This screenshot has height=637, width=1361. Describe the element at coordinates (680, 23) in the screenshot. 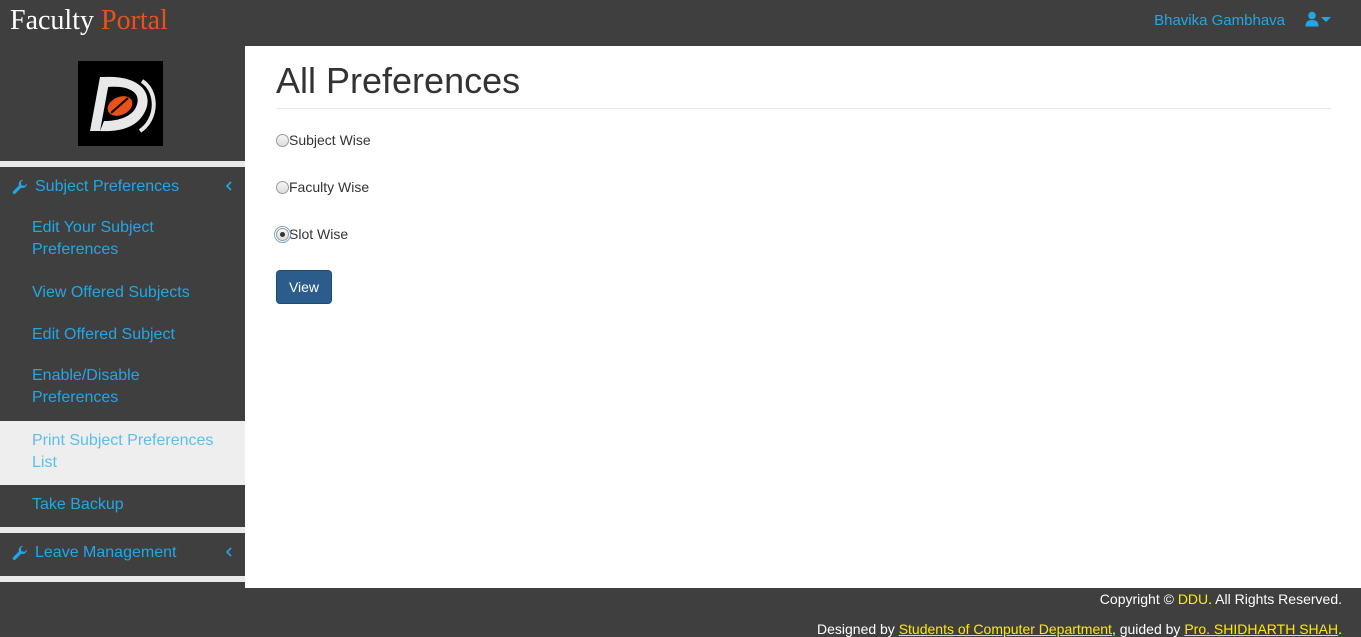

I see `top-navbar: Faculty Portal Bhavika Gambhava` at that location.